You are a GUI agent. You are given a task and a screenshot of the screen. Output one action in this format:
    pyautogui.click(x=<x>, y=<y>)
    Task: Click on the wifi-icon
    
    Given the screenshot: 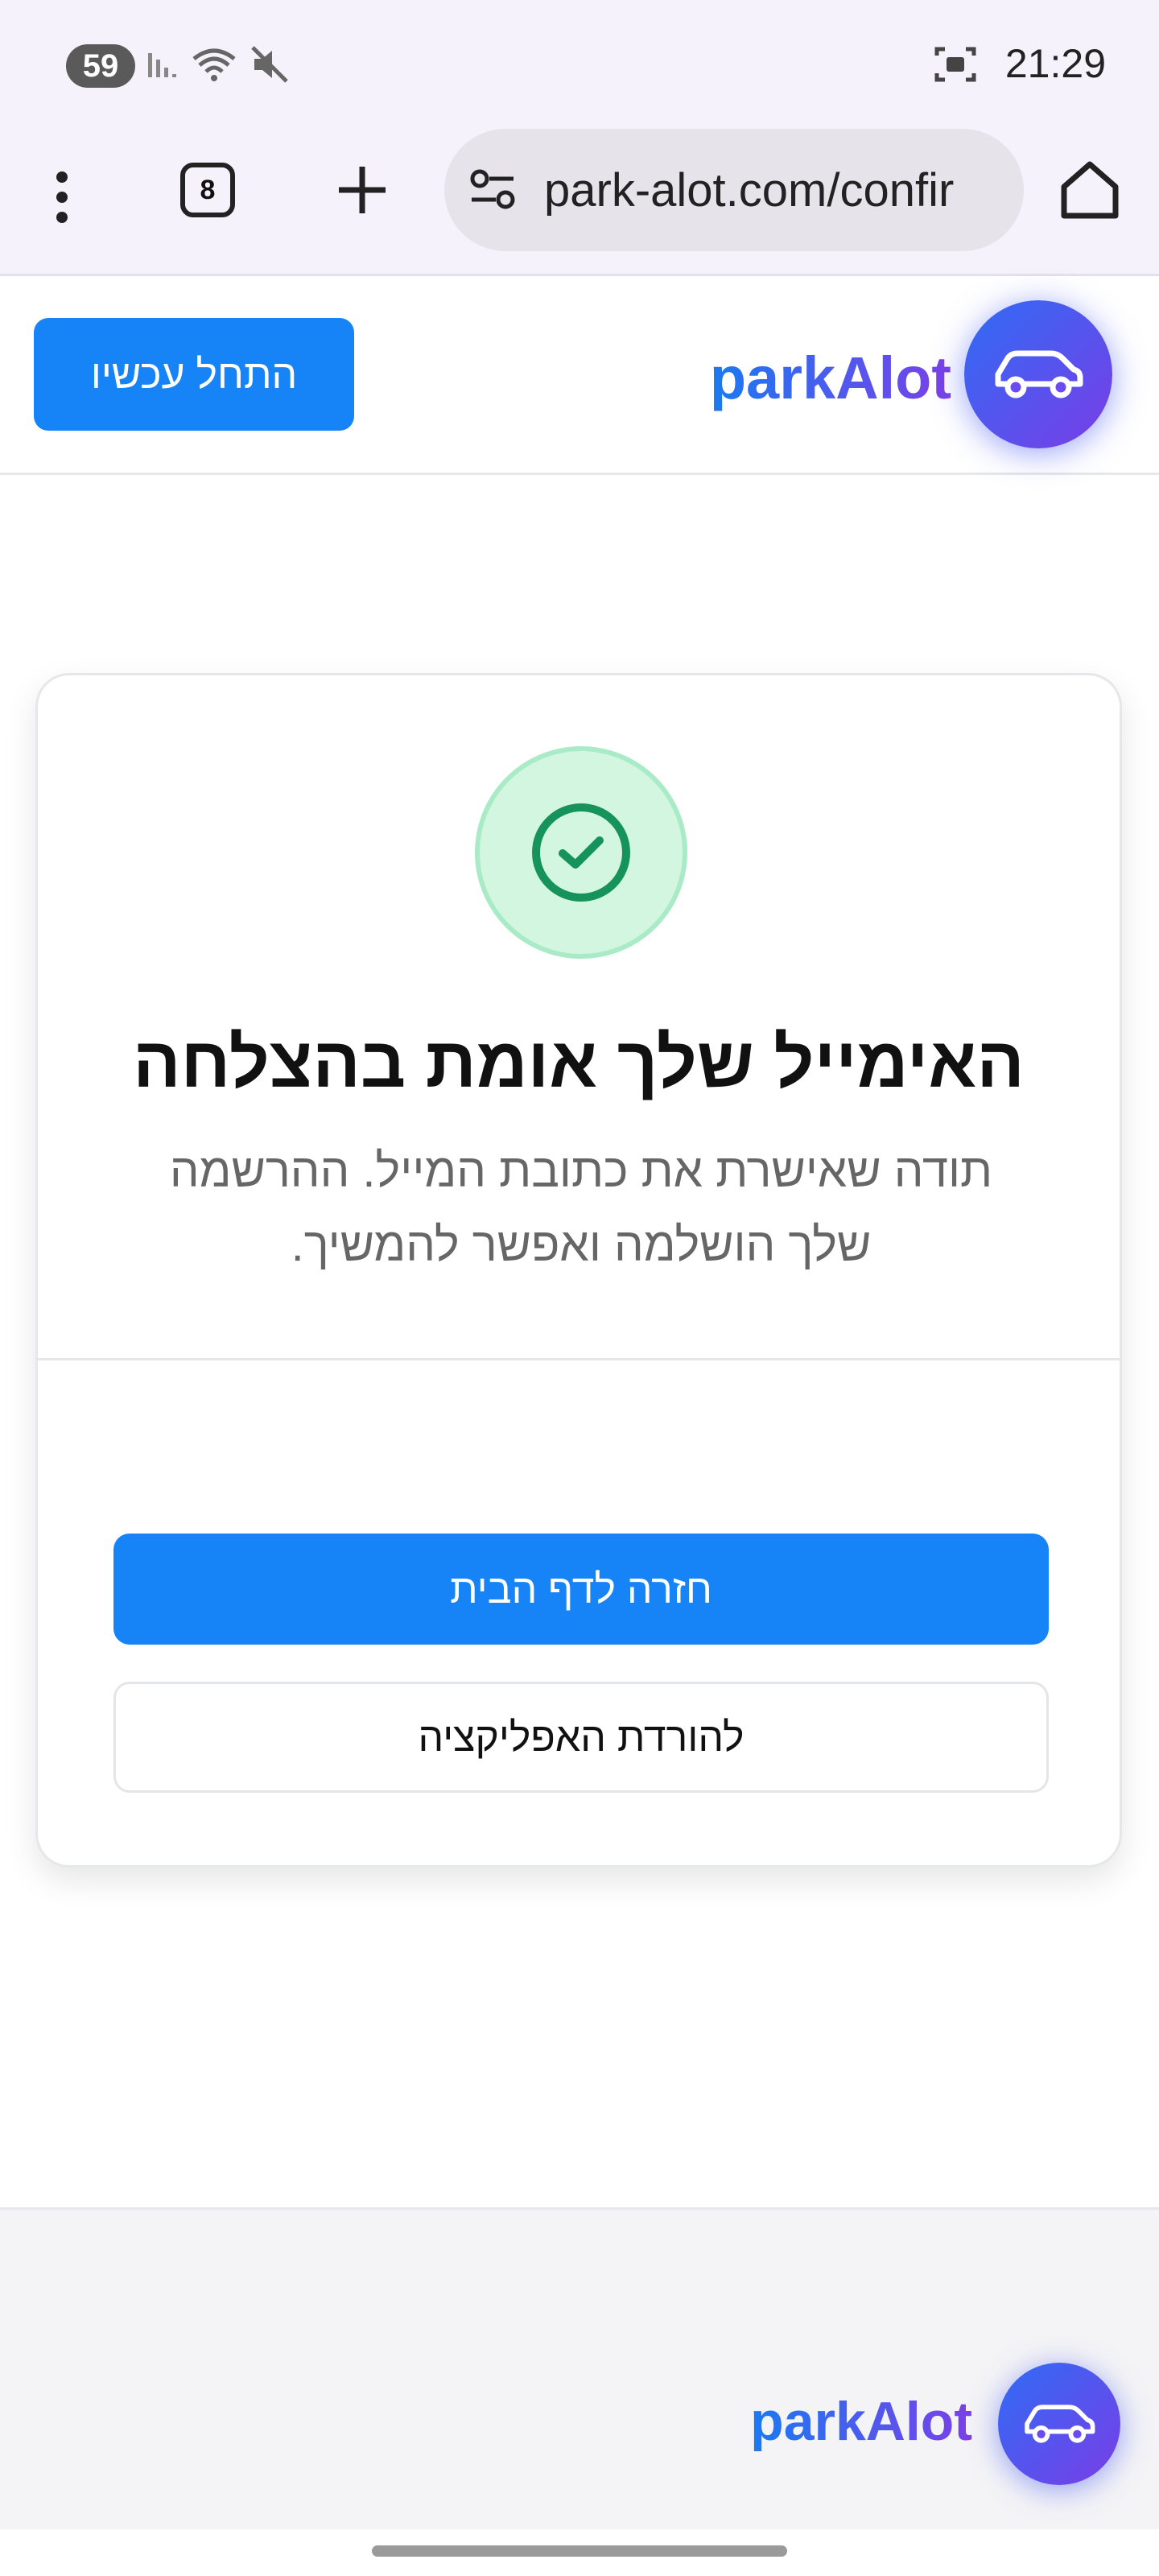 What is the action you would take?
    pyautogui.click(x=214, y=64)
    